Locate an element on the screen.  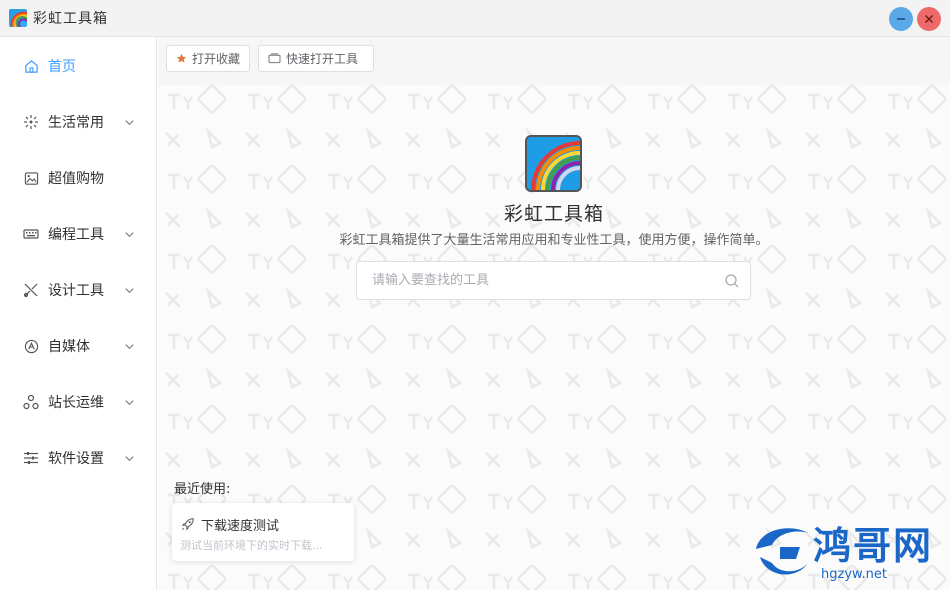
sidebar-item-label: 自媒体 is located at coordinates (69, 347).